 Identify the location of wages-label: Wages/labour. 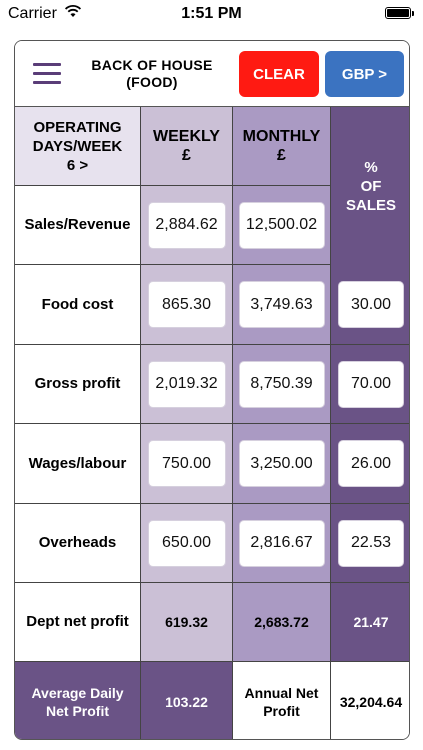
(77, 463).